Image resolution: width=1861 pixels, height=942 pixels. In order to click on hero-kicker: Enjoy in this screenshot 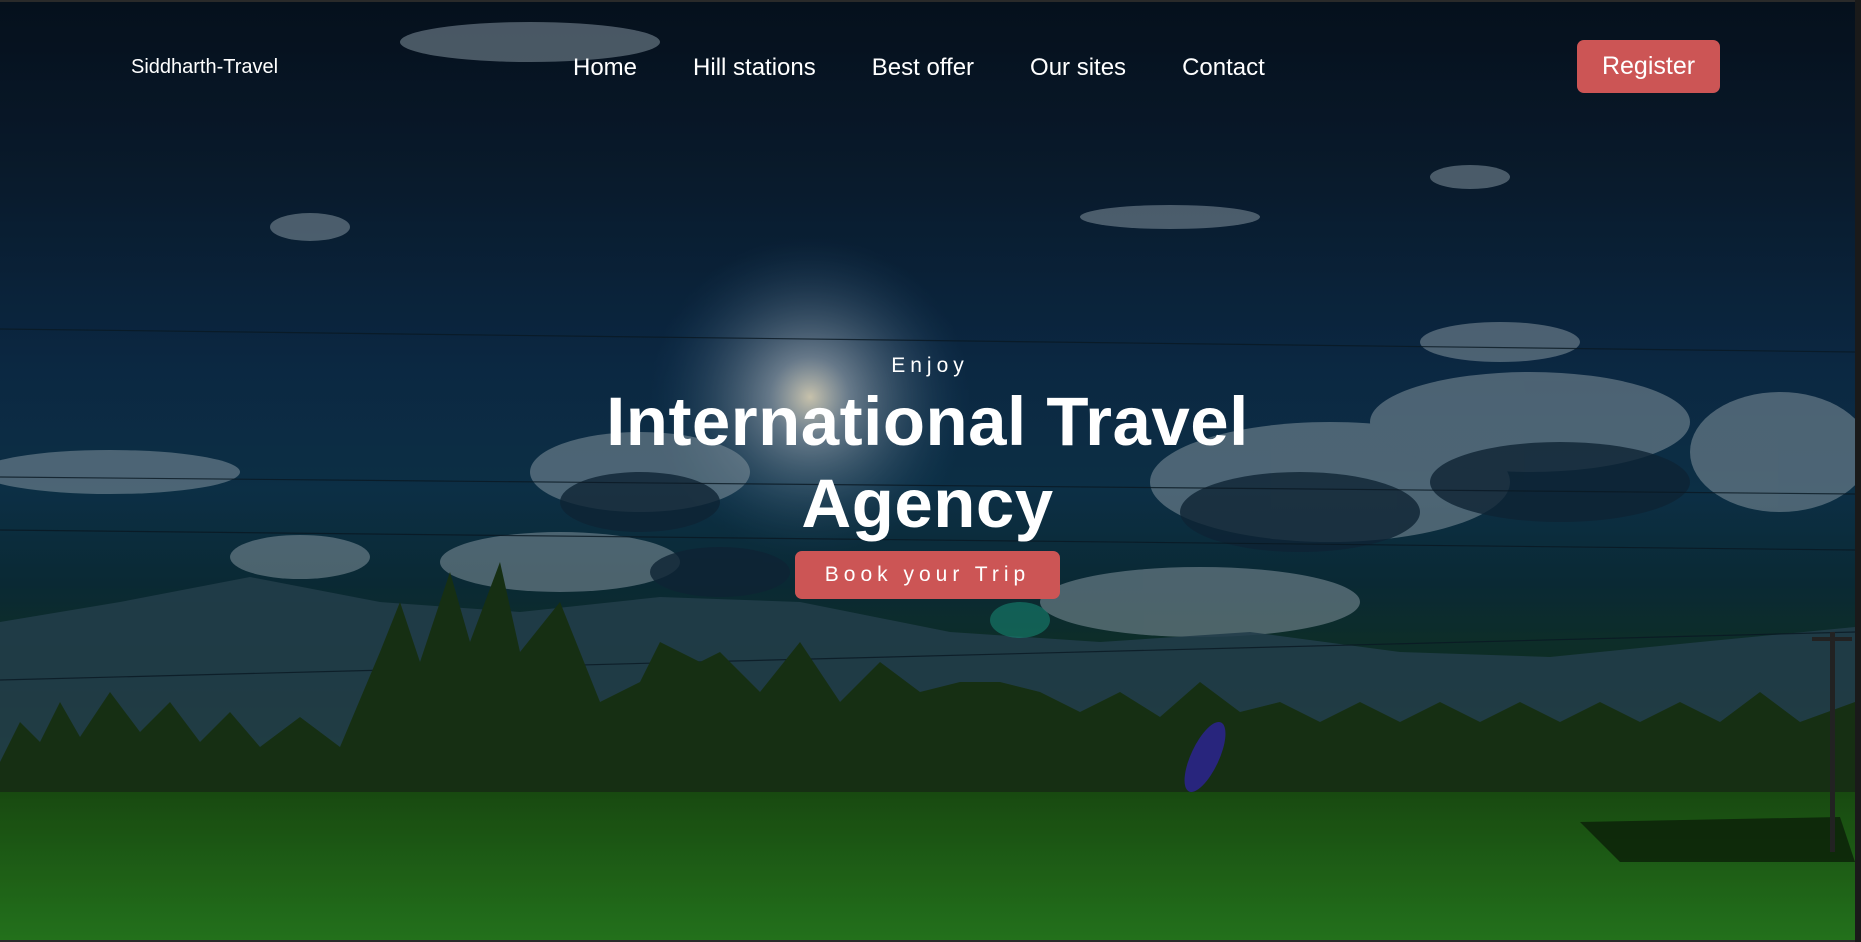, I will do `click(930, 365)`.